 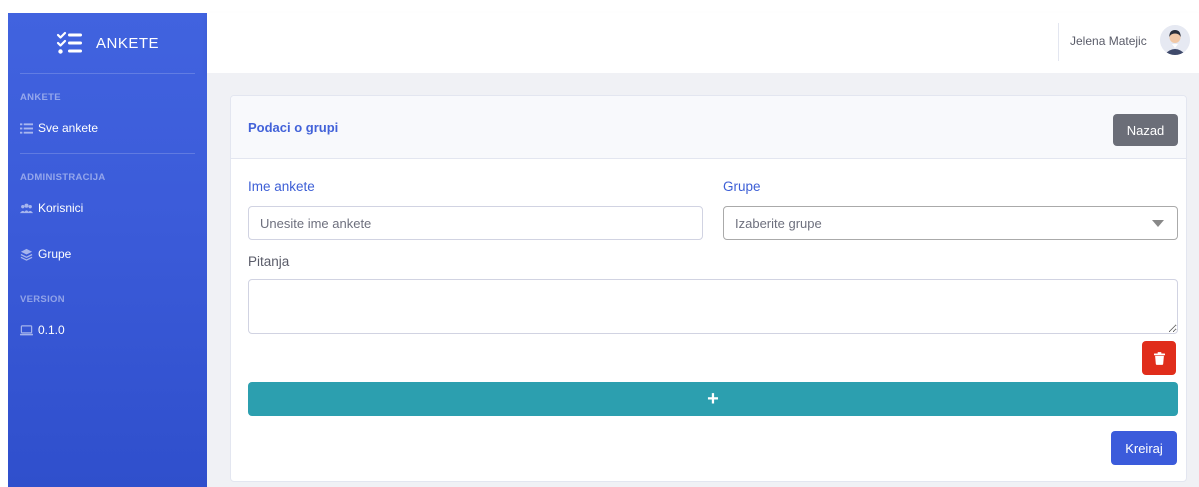 What do you see at coordinates (293, 127) in the screenshot?
I see `card-title: Podaci o grupi` at bounding box center [293, 127].